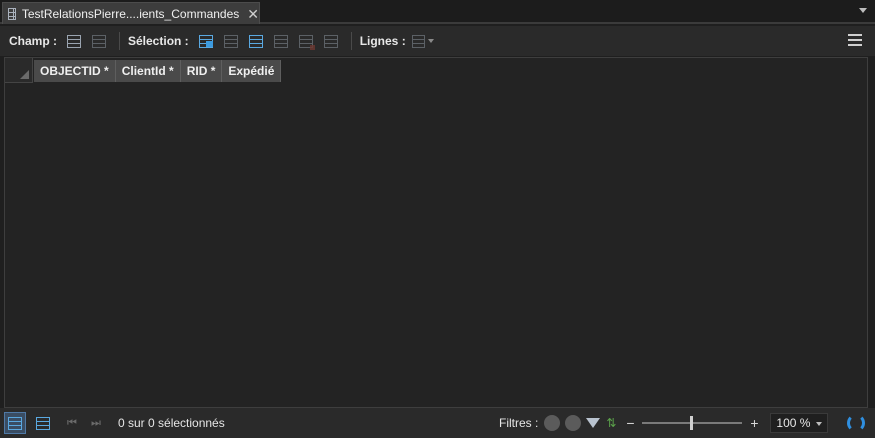  I want to click on selection-count: 0 sur 0 sélectionnés, so click(171, 423).